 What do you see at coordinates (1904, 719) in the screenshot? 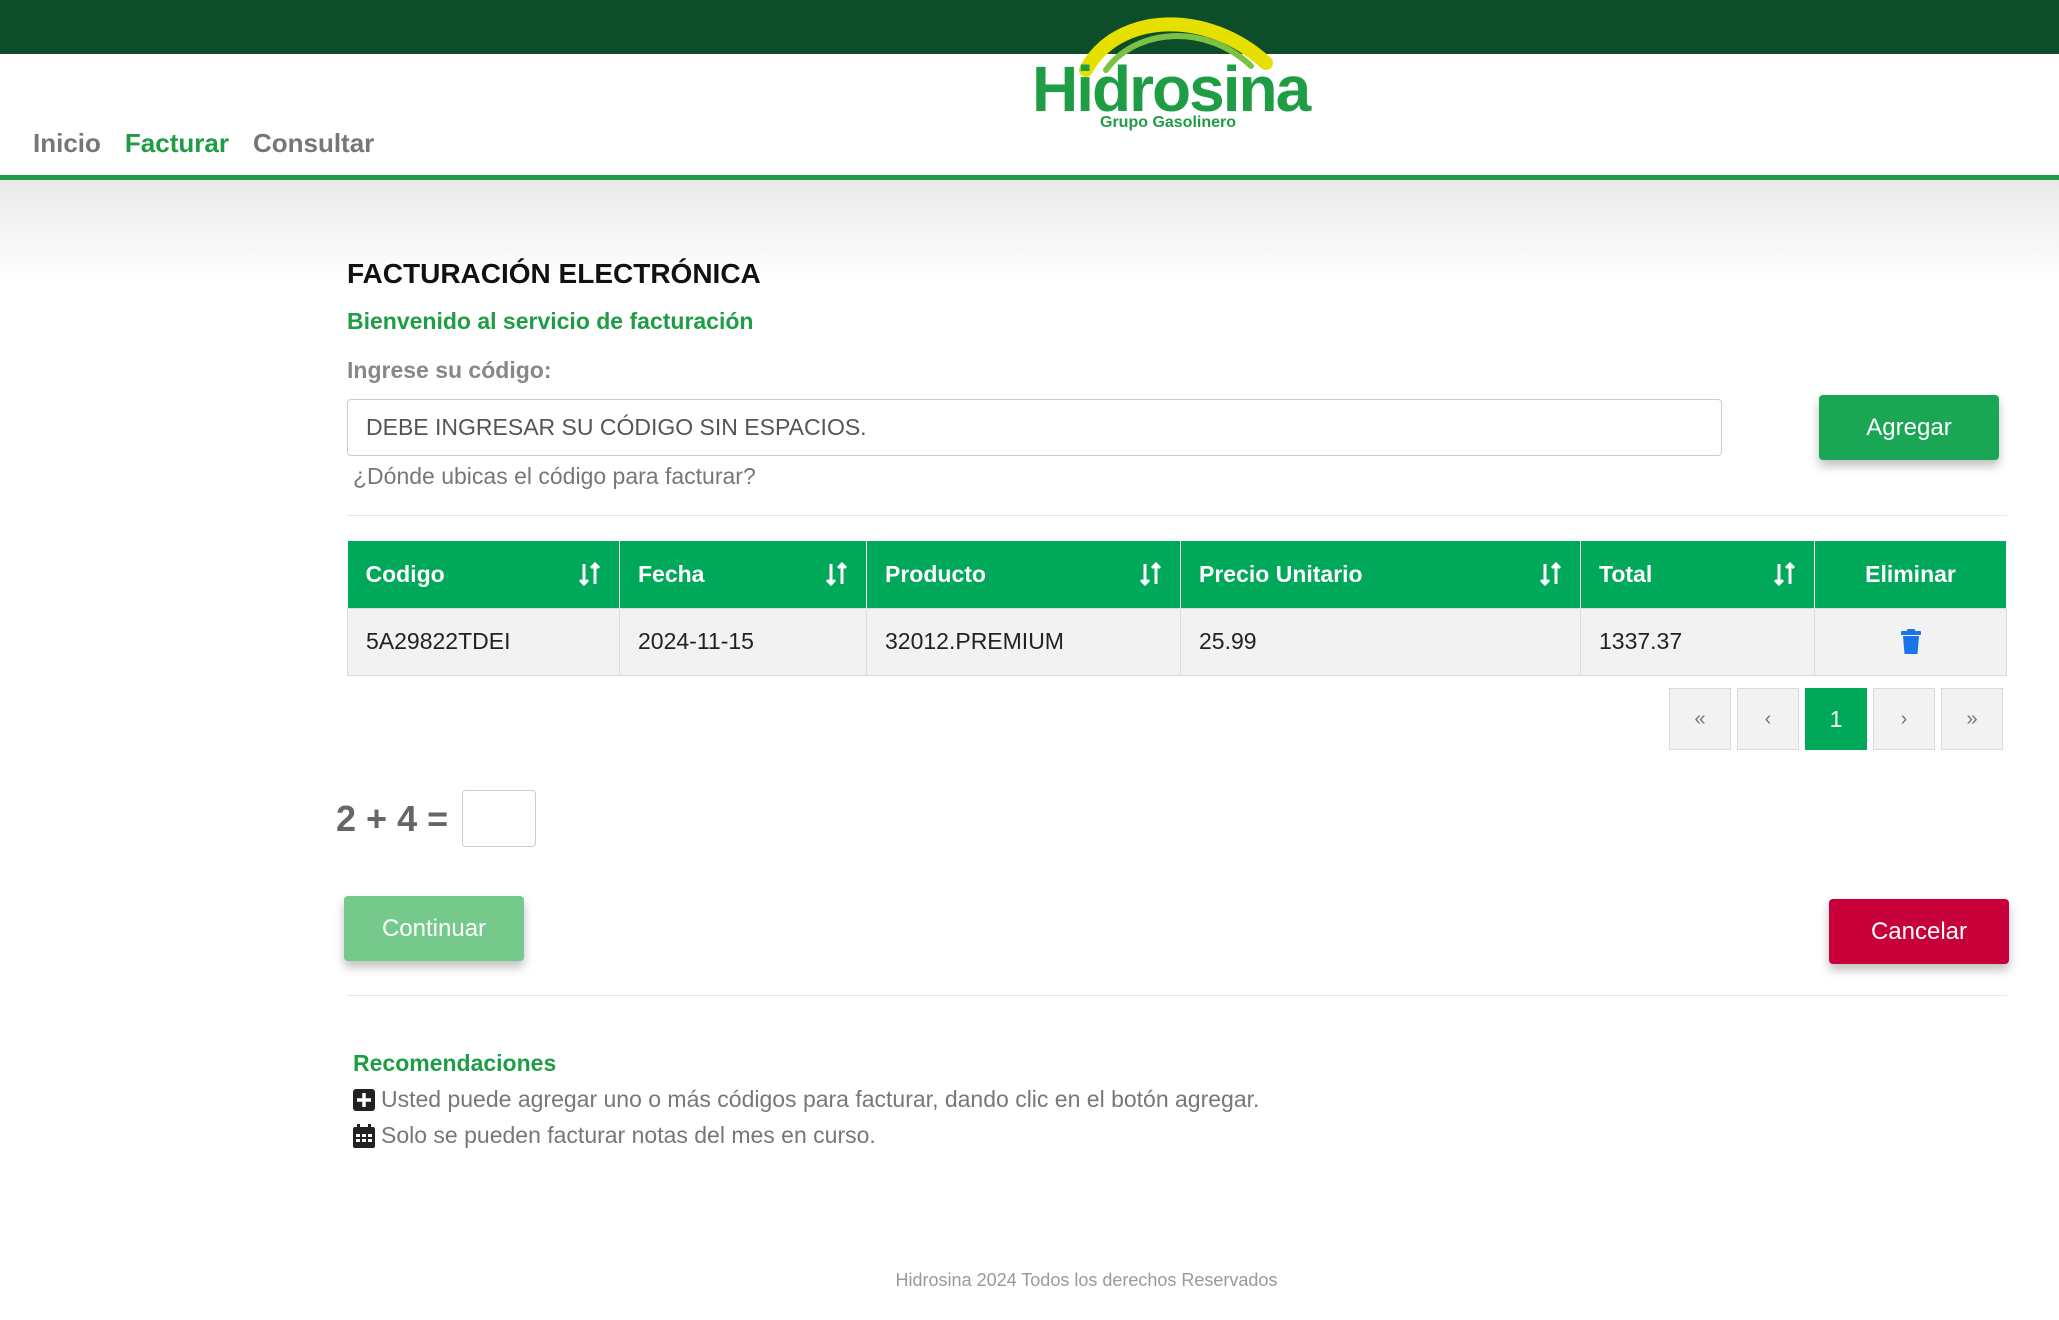
I see `page-next-button: ›` at bounding box center [1904, 719].